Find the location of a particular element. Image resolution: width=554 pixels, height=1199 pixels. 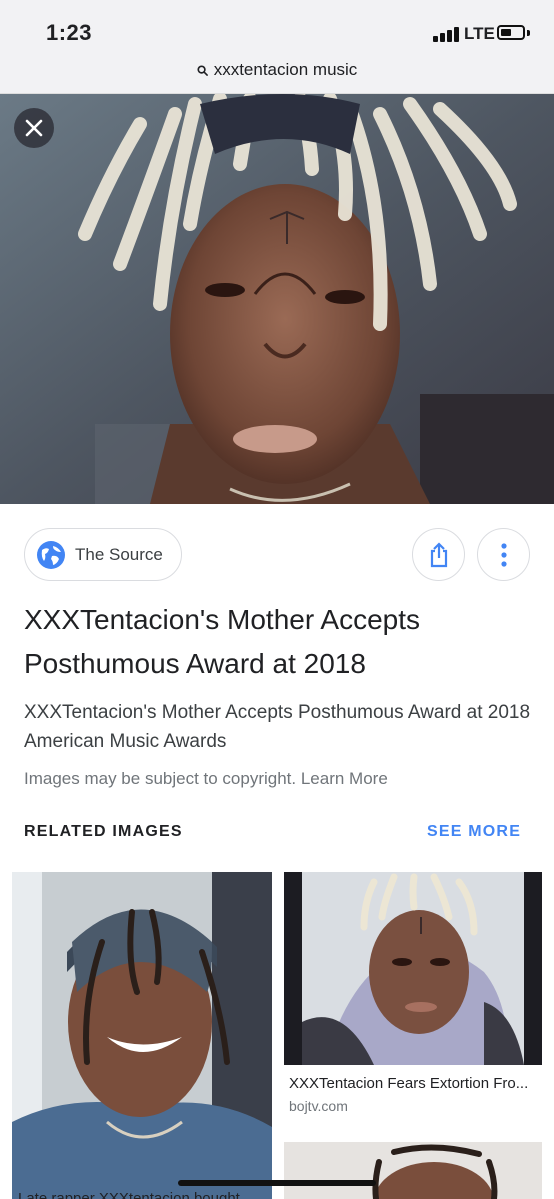

share-icon is located at coordinates (439, 555).